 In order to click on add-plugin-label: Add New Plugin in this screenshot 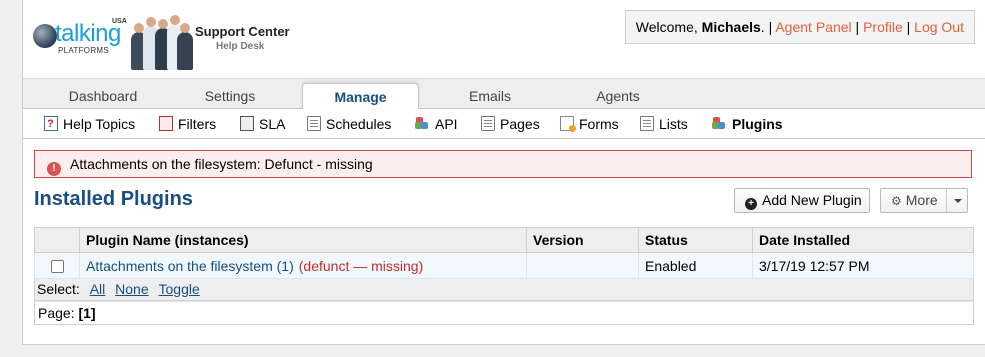, I will do `click(812, 200)`.